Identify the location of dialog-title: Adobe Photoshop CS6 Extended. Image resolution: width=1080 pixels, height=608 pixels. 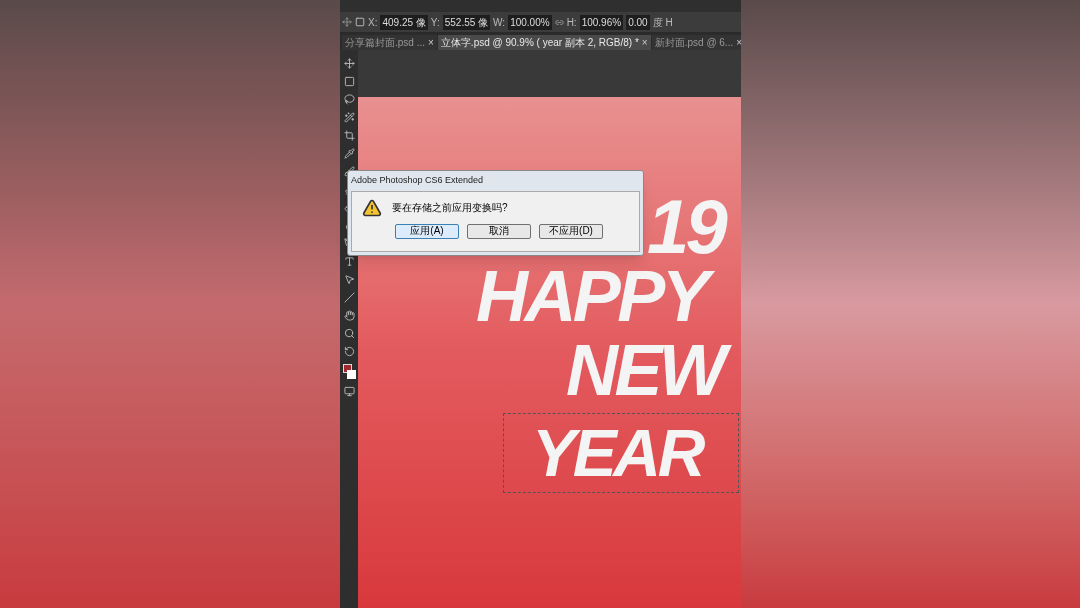
(418, 180).